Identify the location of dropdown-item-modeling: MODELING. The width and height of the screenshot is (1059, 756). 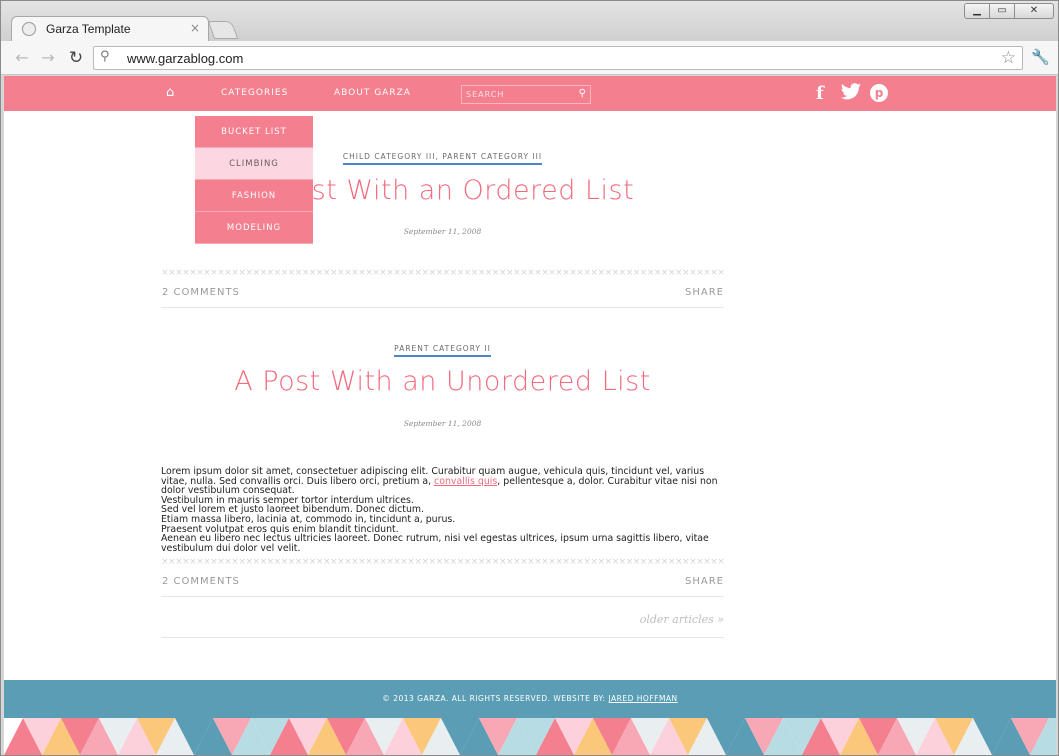
(254, 228).